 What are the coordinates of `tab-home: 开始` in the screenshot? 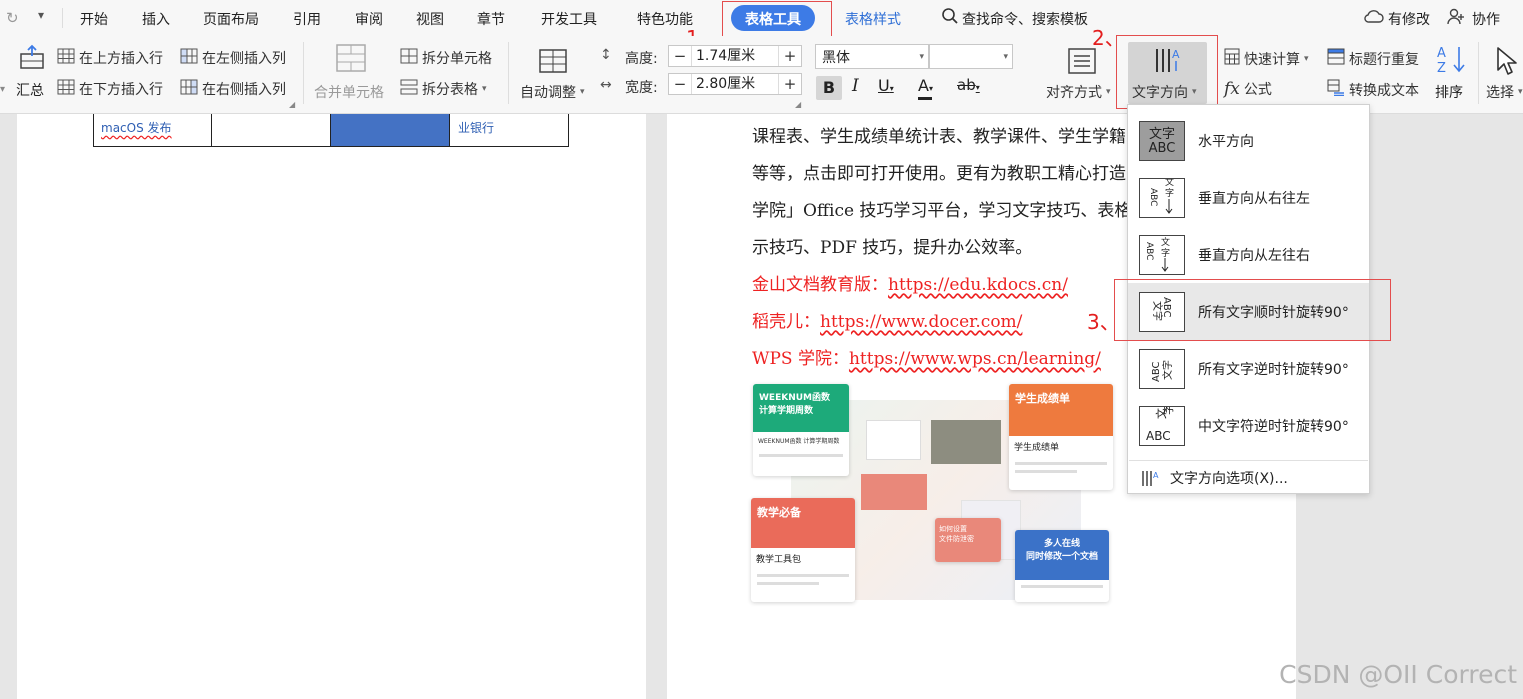 It's located at (94, 19).